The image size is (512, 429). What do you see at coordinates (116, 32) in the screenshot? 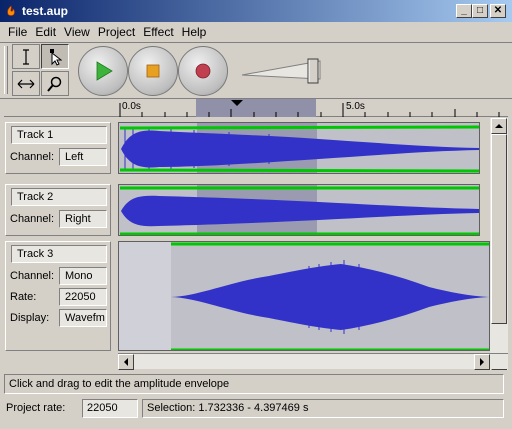
I see `menu-project: Project` at bounding box center [116, 32].